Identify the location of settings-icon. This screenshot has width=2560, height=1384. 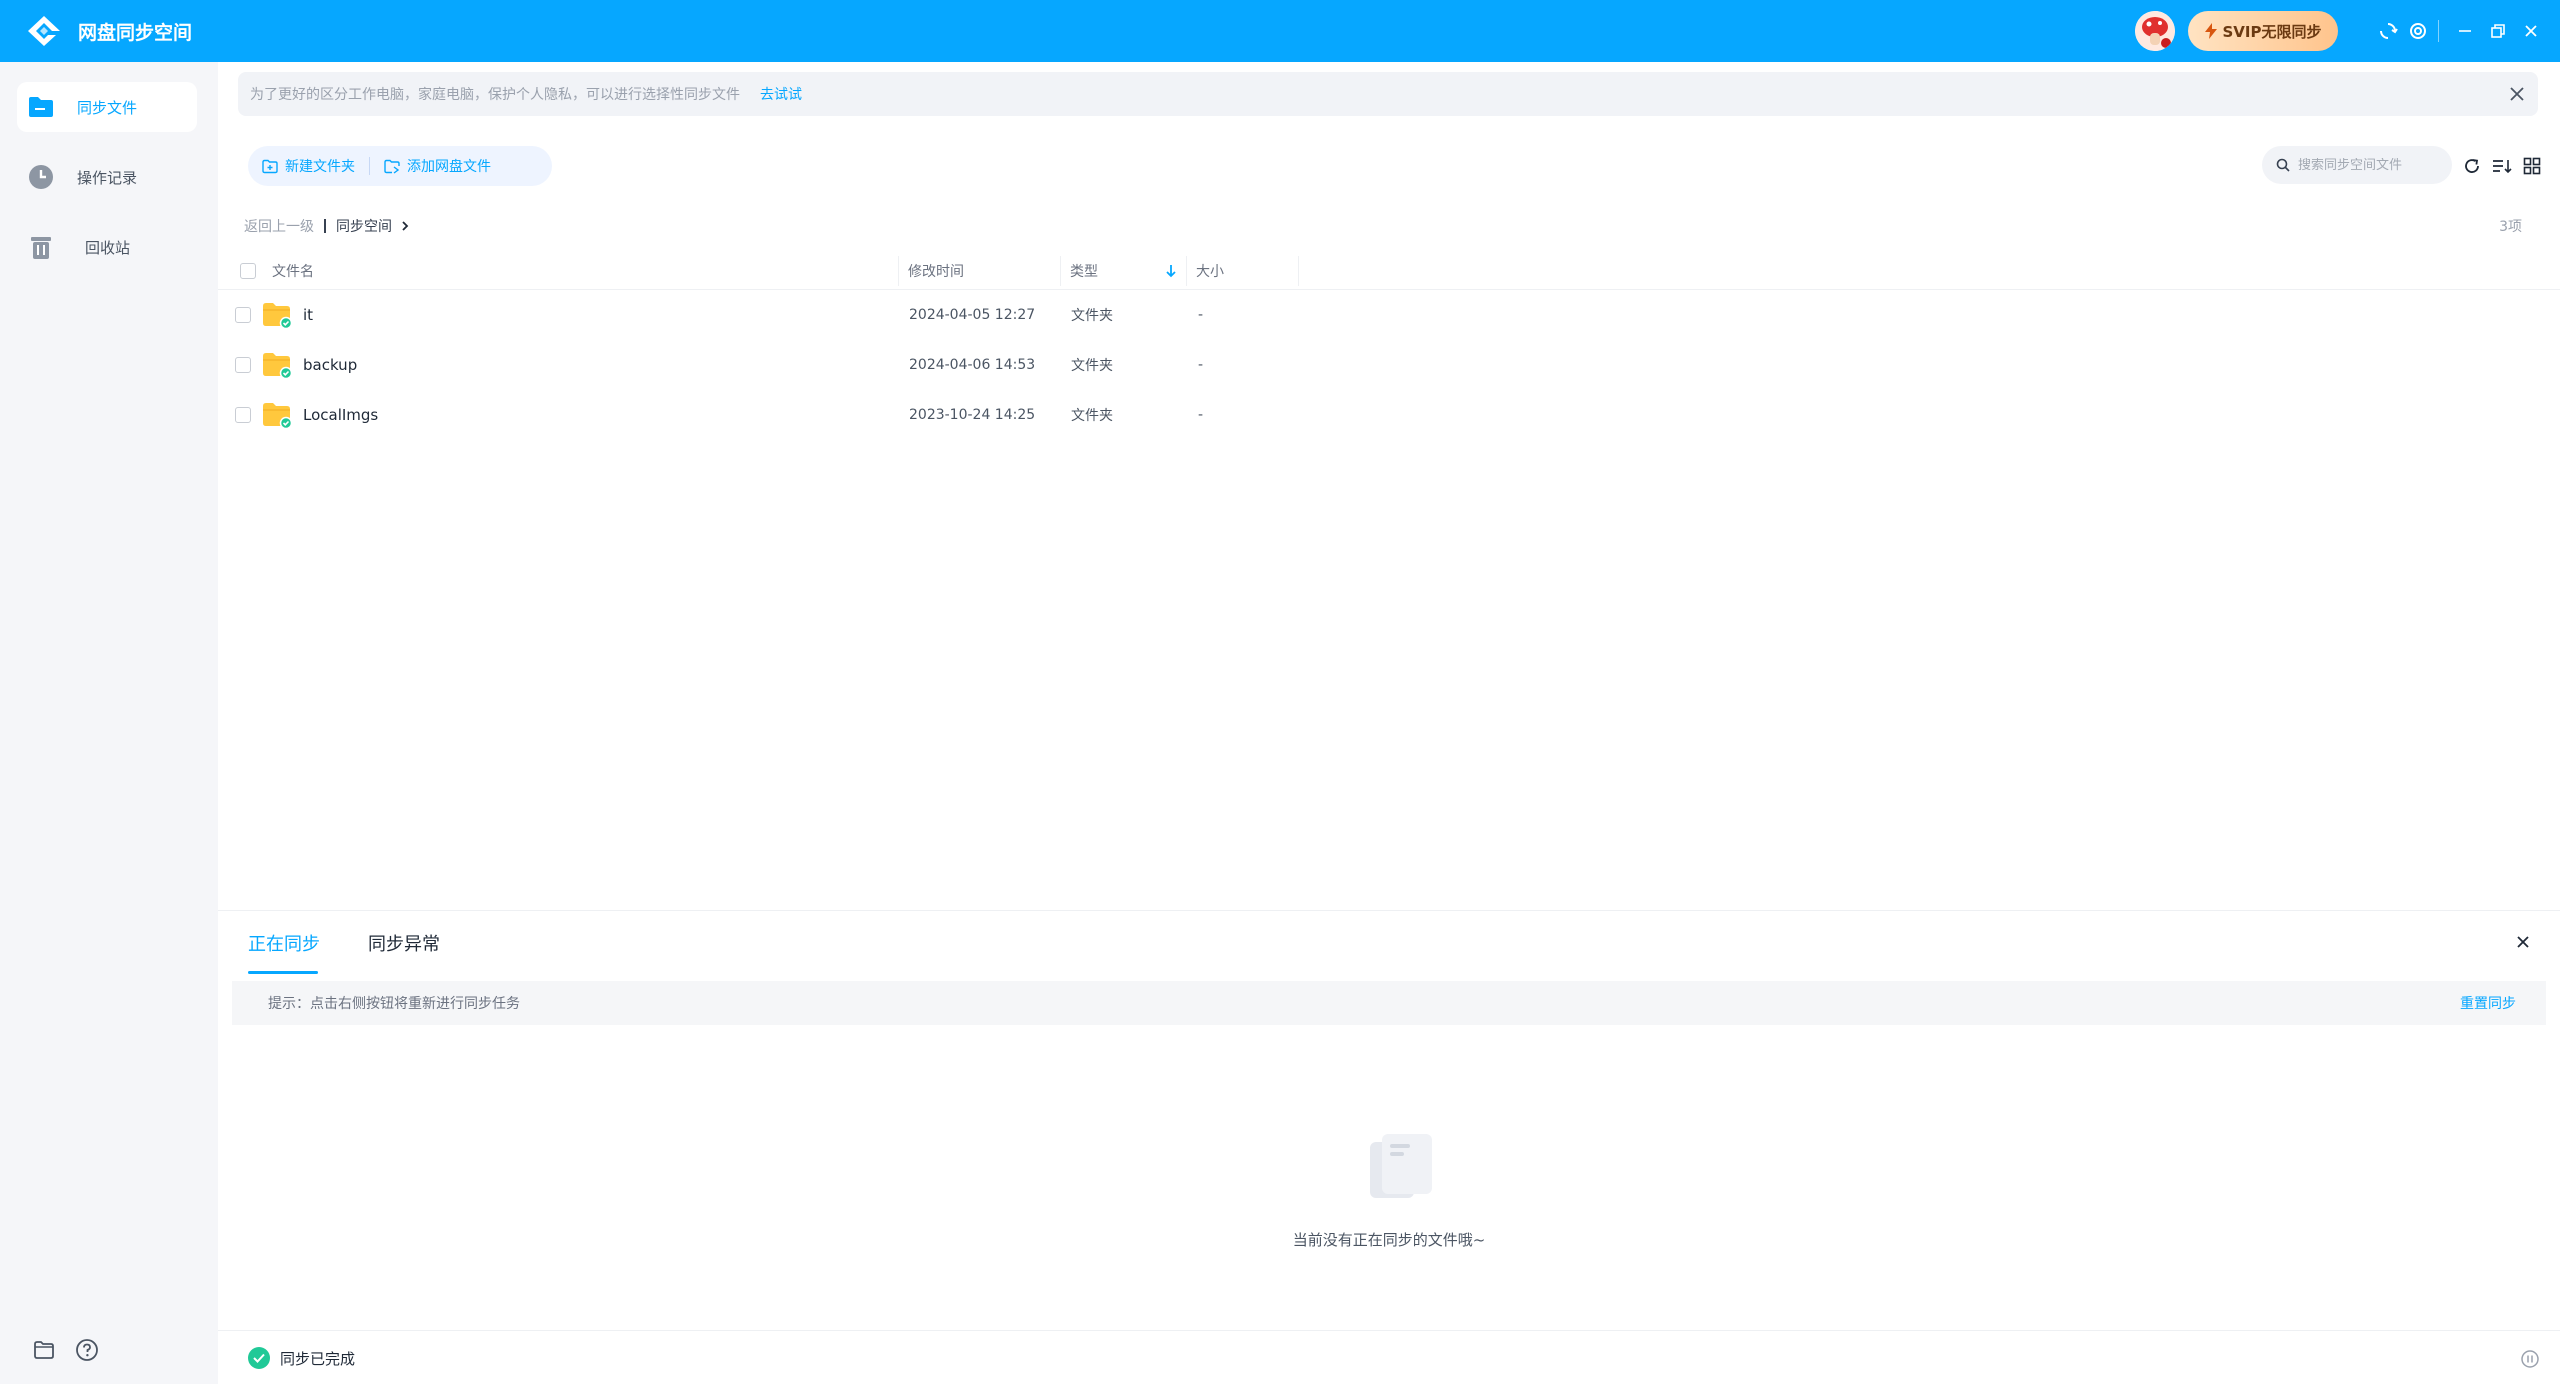
(2418, 31).